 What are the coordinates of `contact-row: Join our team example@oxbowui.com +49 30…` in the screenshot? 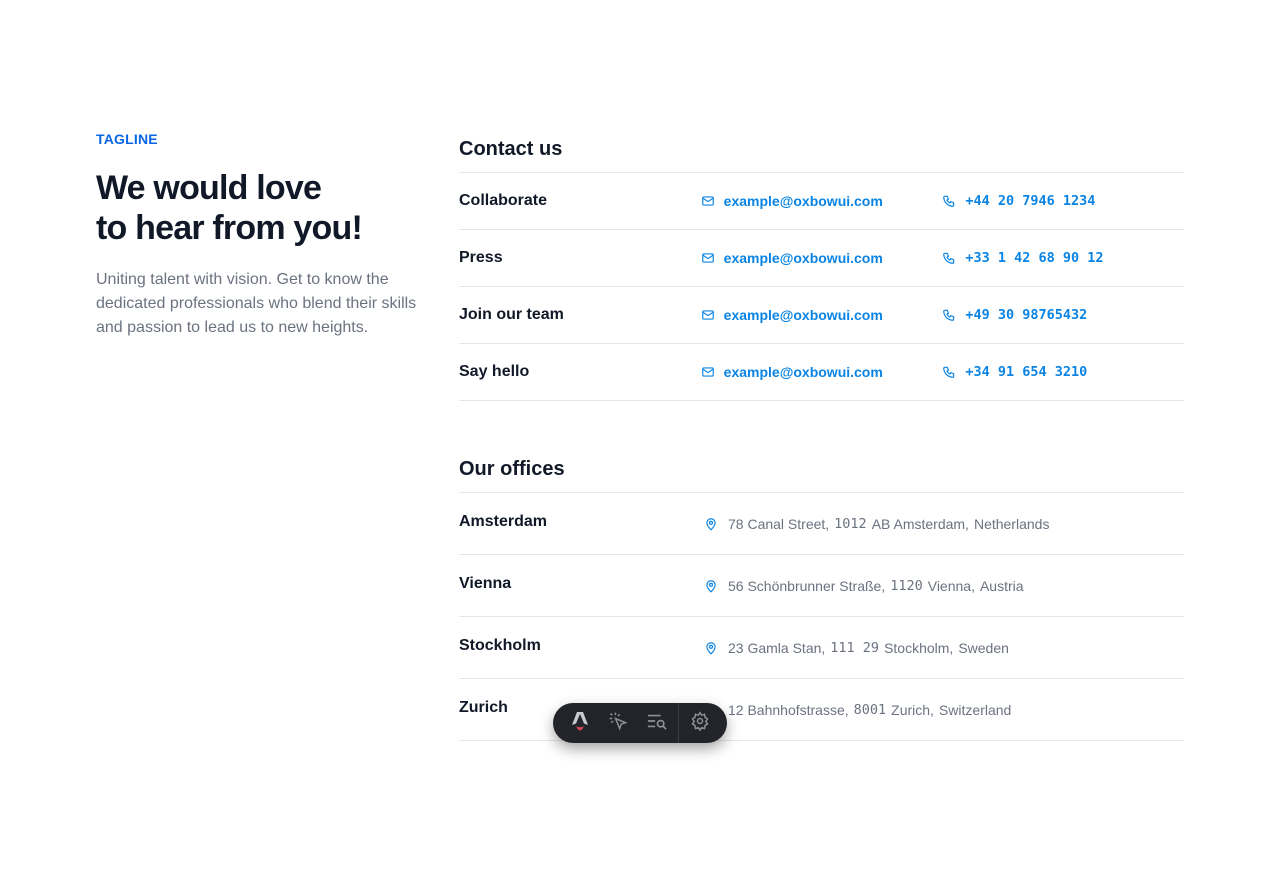 It's located at (821, 315).